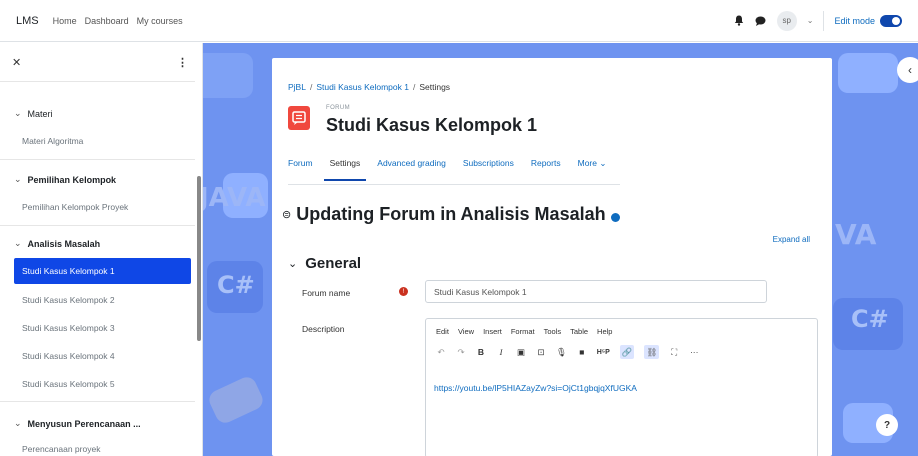  Describe the element at coordinates (615, 217) in the screenshot. I see `help-icon` at that location.